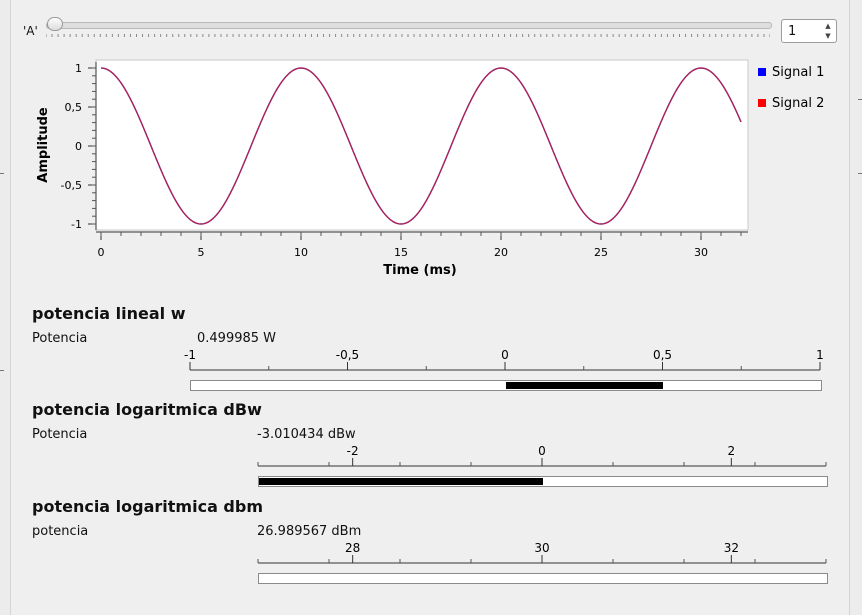  What do you see at coordinates (792, 31) in the screenshot?
I see `spinbox-value: 1` at bounding box center [792, 31].